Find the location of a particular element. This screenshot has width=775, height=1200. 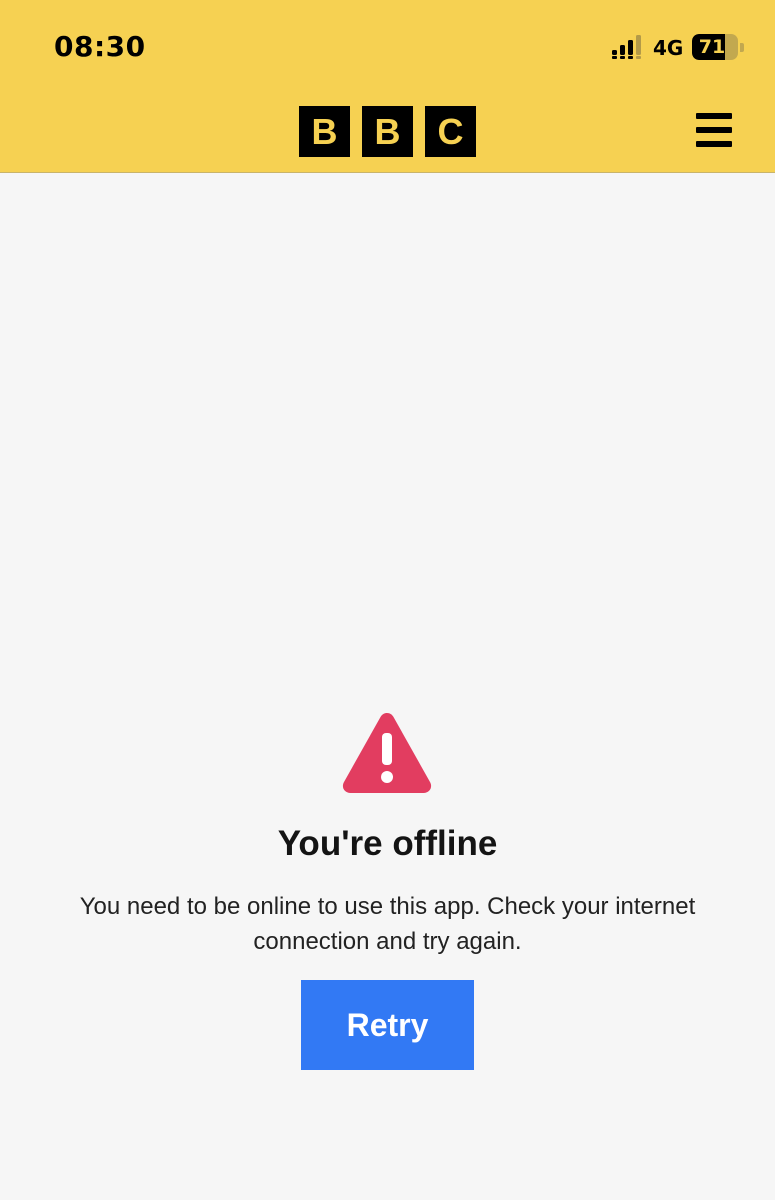

warning-triangle-icon is located at coordinates (387, 753).